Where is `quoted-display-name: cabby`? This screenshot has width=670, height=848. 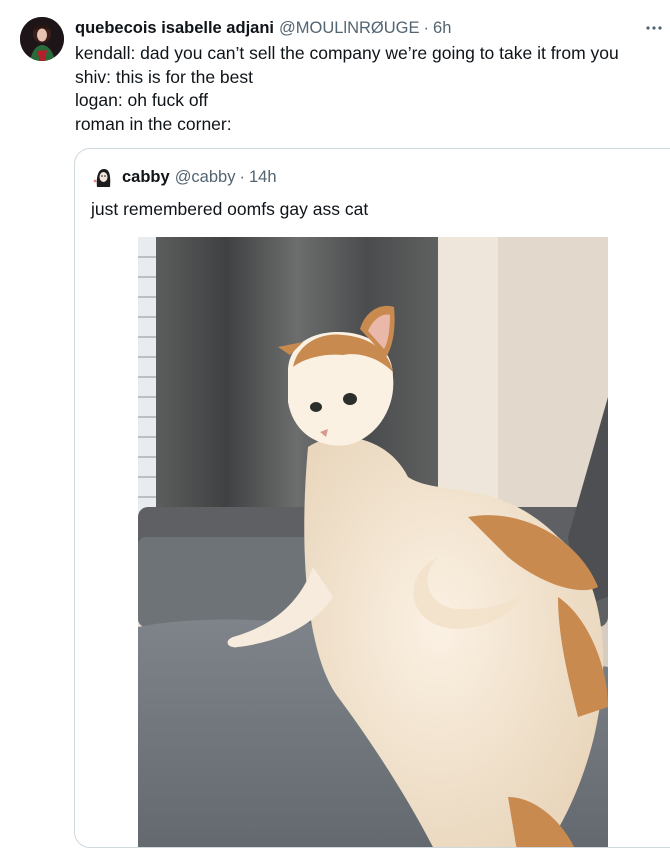 quoted-display-name: cabby is located at coordinates (146, 177).